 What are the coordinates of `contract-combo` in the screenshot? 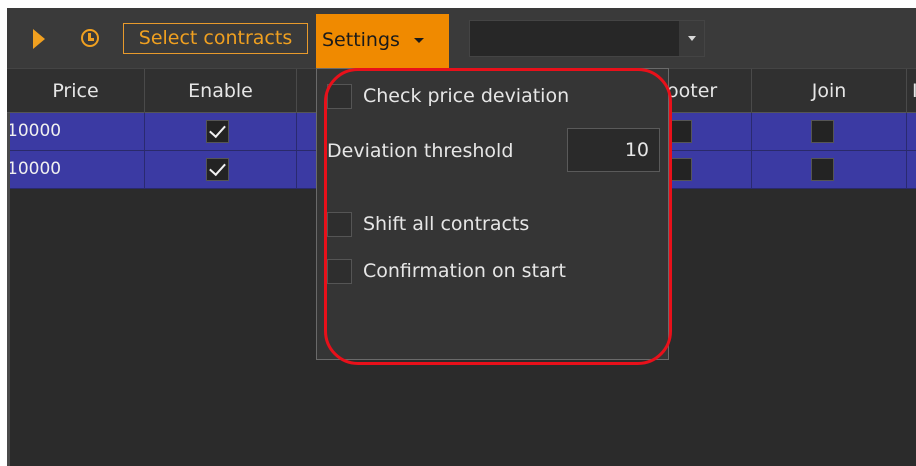 It's located at (587, 38).